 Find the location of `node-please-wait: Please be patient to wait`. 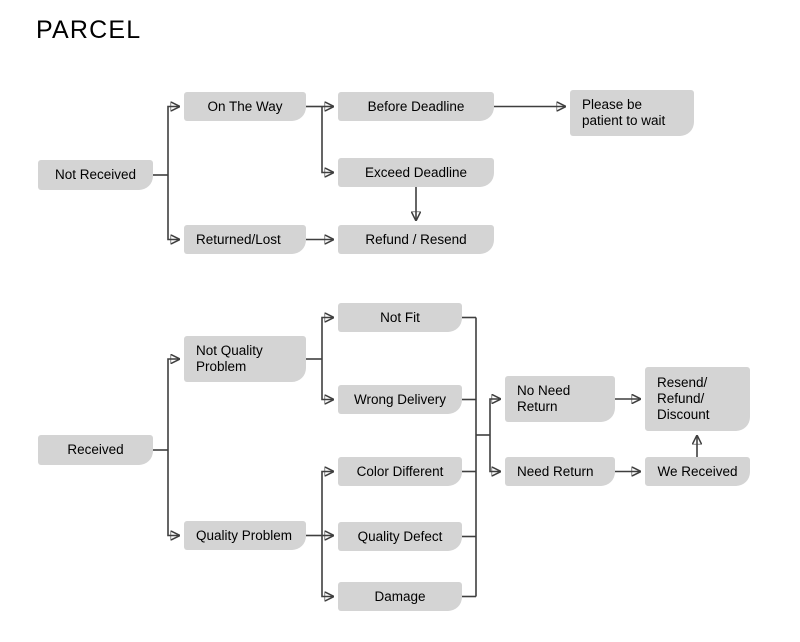

node-please-wait: Please be patient to wait is located at coordinates (632, 113).